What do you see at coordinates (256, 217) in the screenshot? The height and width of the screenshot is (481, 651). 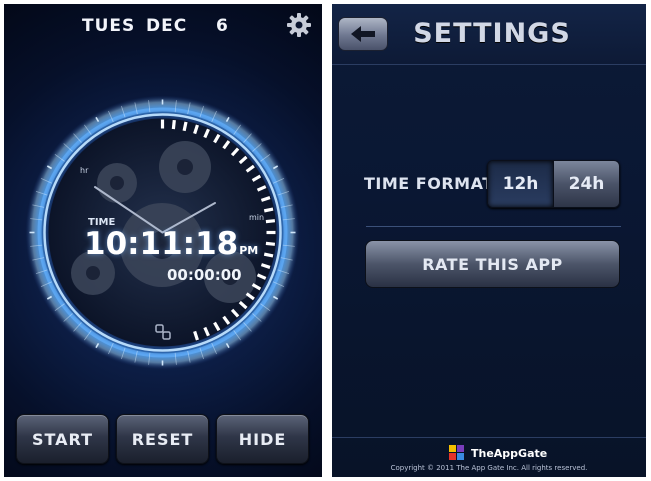 I see `min-label: min` at bounding box center [256, 217].